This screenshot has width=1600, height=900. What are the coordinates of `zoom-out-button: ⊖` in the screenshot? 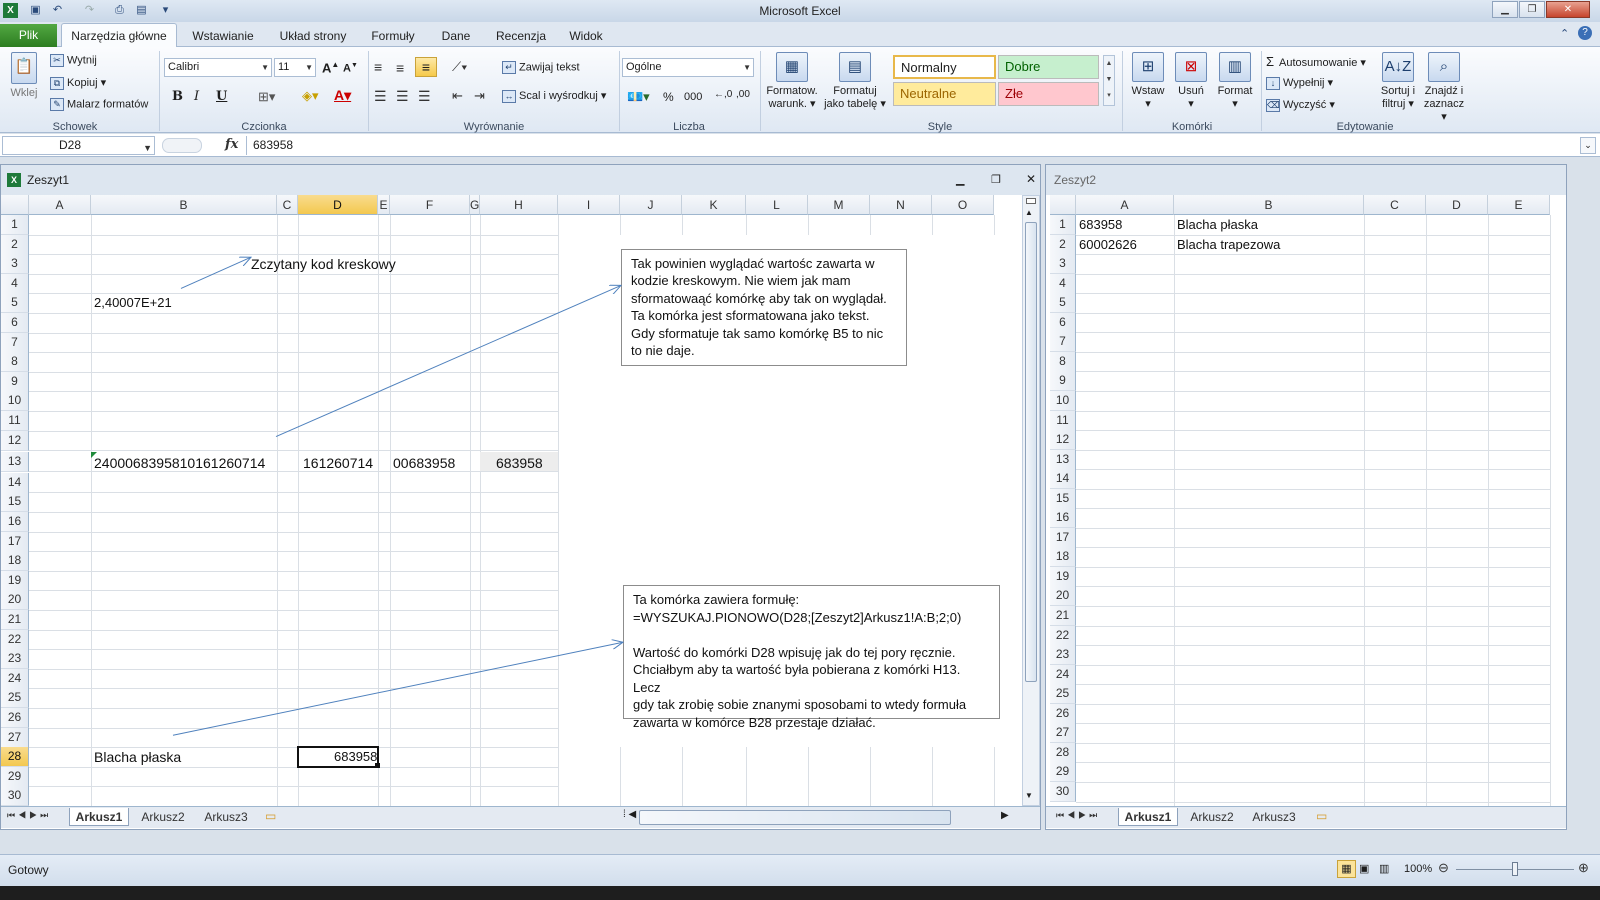 It's located at (1443, 868).